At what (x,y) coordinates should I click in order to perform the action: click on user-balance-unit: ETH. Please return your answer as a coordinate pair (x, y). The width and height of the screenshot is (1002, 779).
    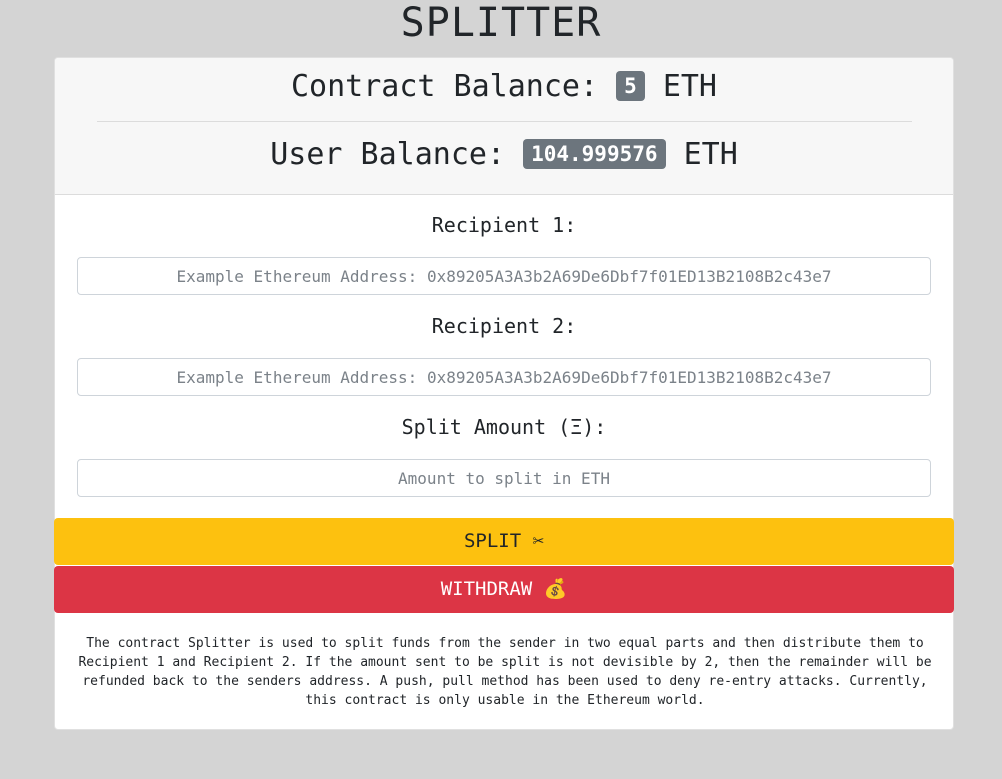
    Looking at the image, I should click on (710, 154).